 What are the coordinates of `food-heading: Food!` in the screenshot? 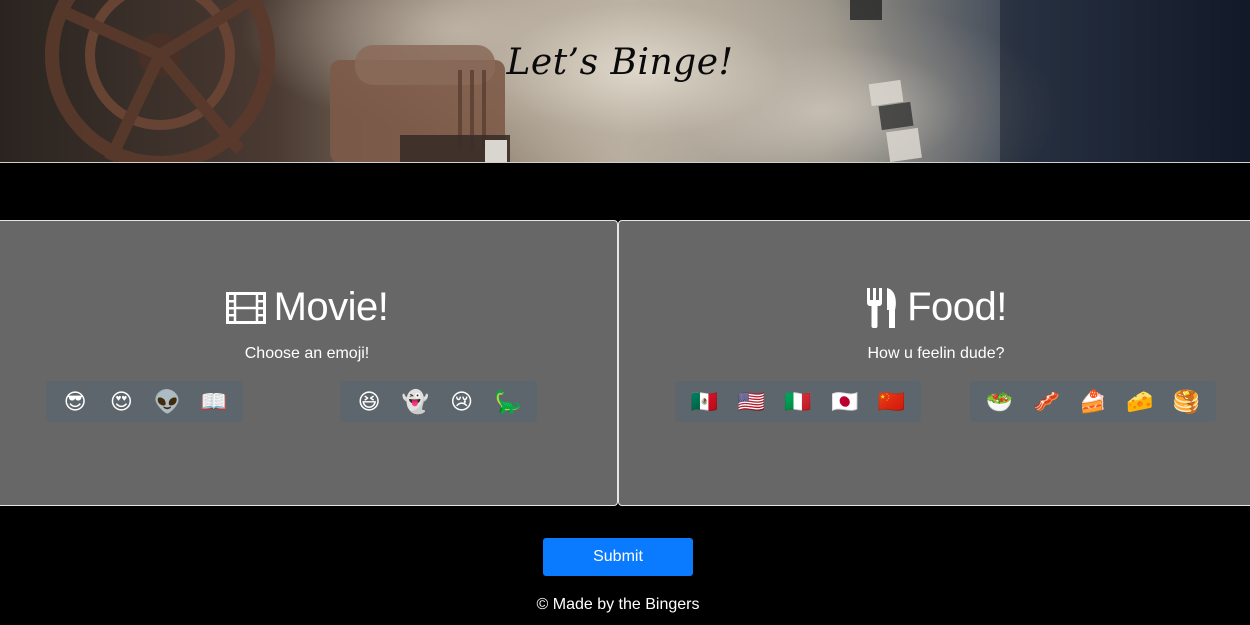 It's located at (934, 307).